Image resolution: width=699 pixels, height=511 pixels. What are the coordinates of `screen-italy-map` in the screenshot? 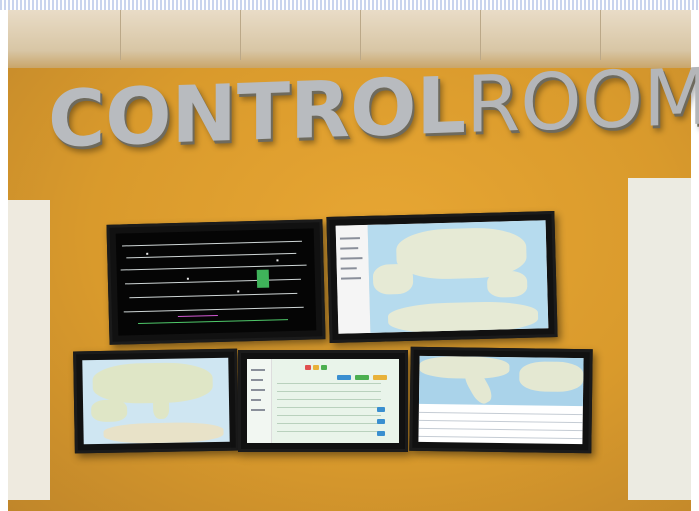 It's located at (501, 400).